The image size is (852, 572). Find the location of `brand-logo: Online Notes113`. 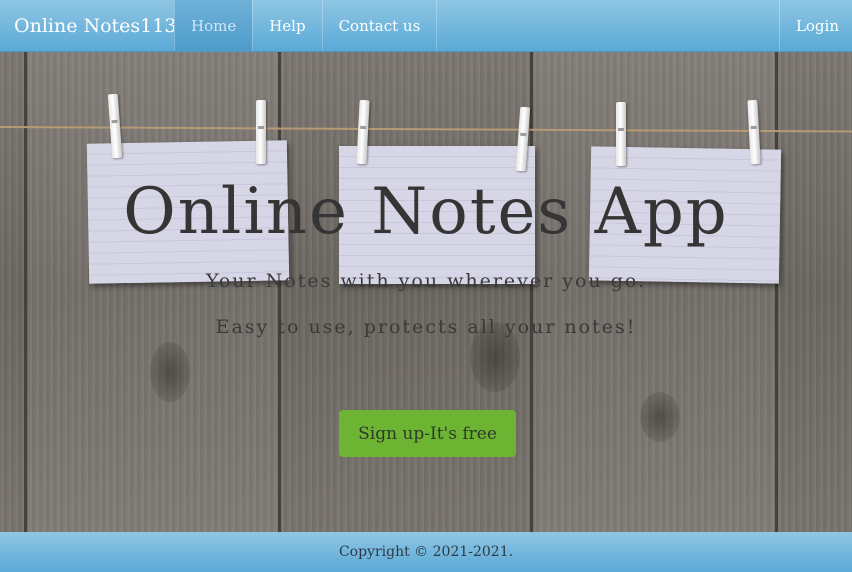

brand-logo: Online Notes113 is located at coordinates (88, 25).